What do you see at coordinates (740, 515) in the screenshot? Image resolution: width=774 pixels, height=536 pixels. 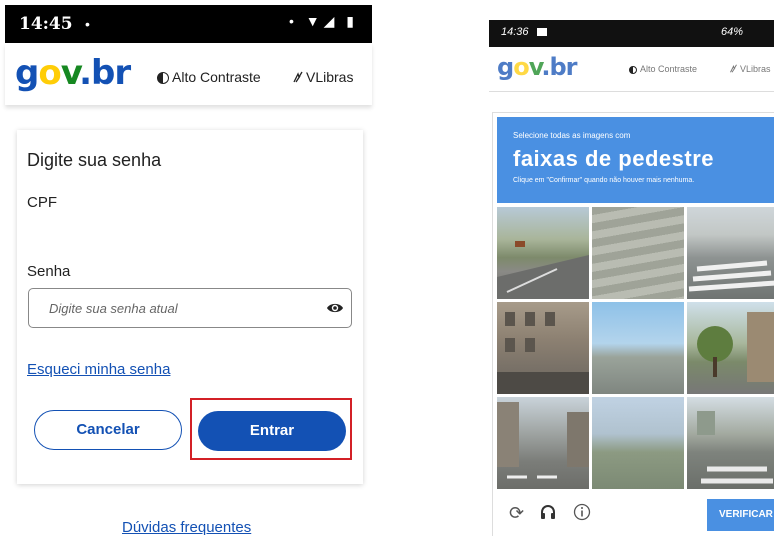 I see `verify-button: VERIFICAR` at bounding box center [740, 515].